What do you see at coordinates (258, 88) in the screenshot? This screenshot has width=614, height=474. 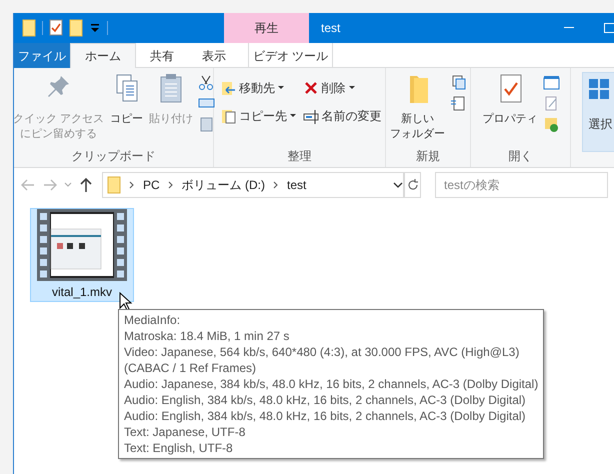 I see `ribbon-button: 移動先` at bounding box center [258, 88].